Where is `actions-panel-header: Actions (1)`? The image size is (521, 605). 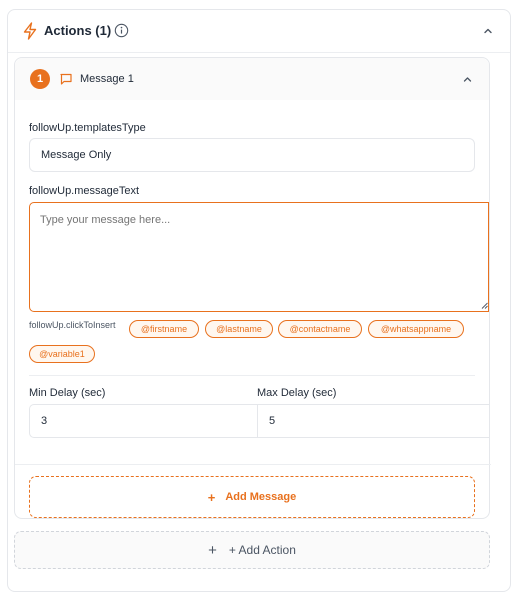
actions-panel-header: Actions (1) is located at coordinates (259, 31).